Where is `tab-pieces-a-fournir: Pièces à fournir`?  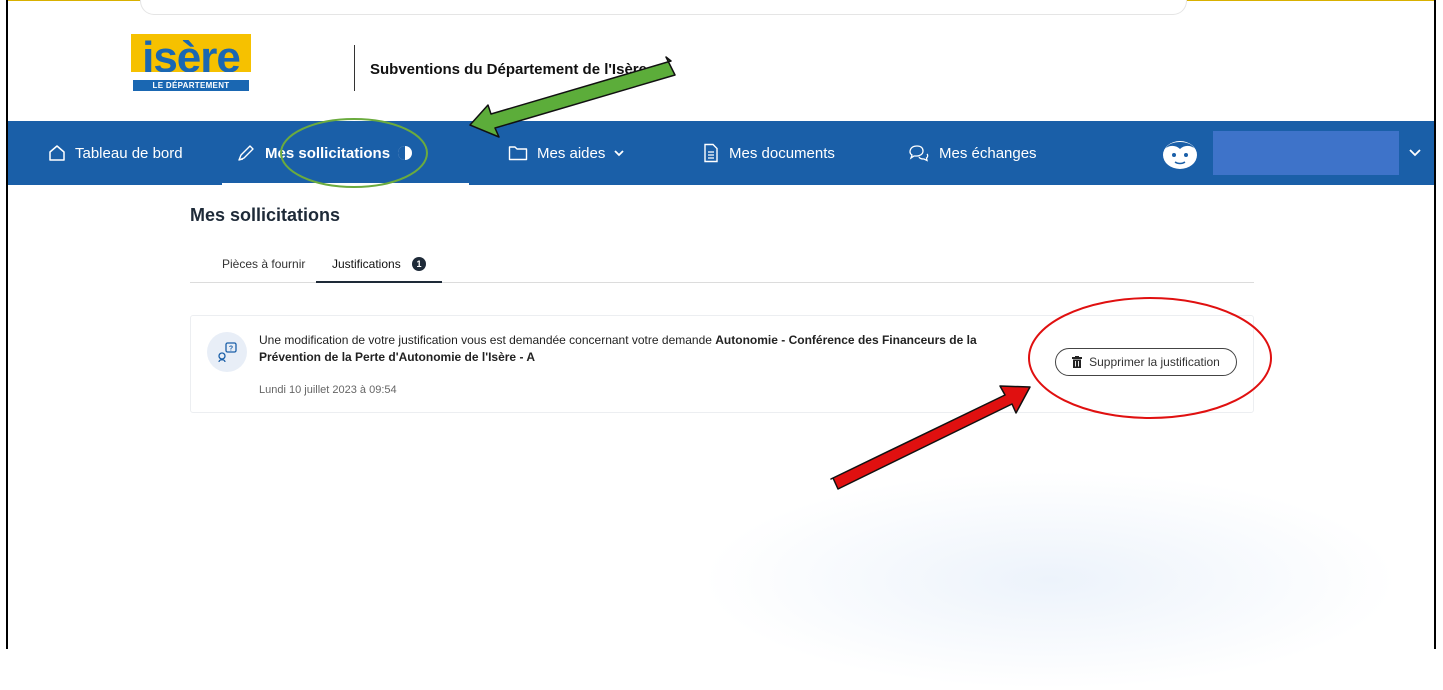 tab-pieces-a-fournir: Pièces à fournir is located at coordinates (263, 264).